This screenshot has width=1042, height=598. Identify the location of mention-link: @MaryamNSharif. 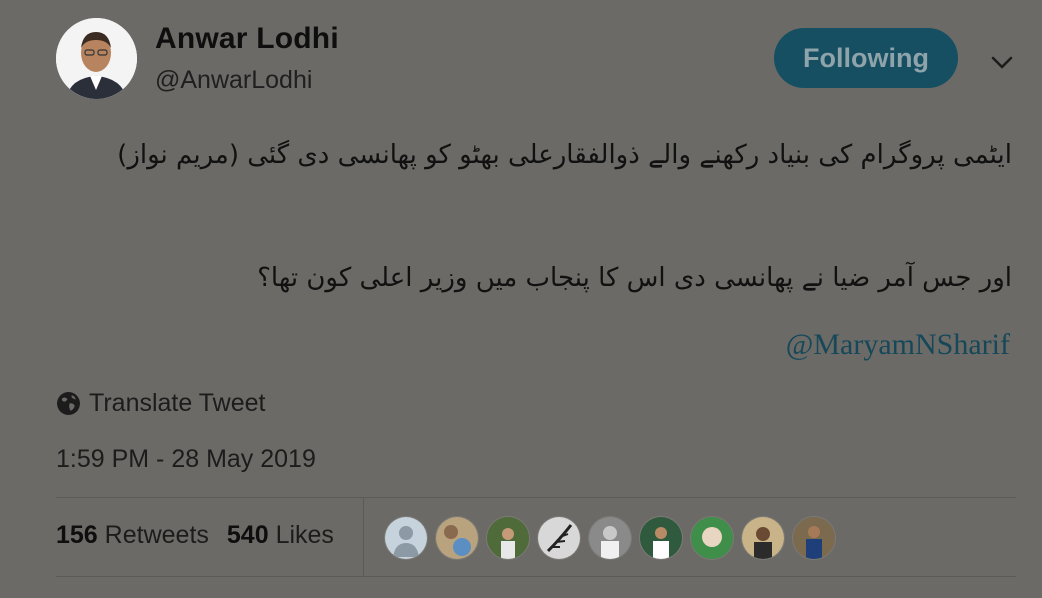
(898, 345).